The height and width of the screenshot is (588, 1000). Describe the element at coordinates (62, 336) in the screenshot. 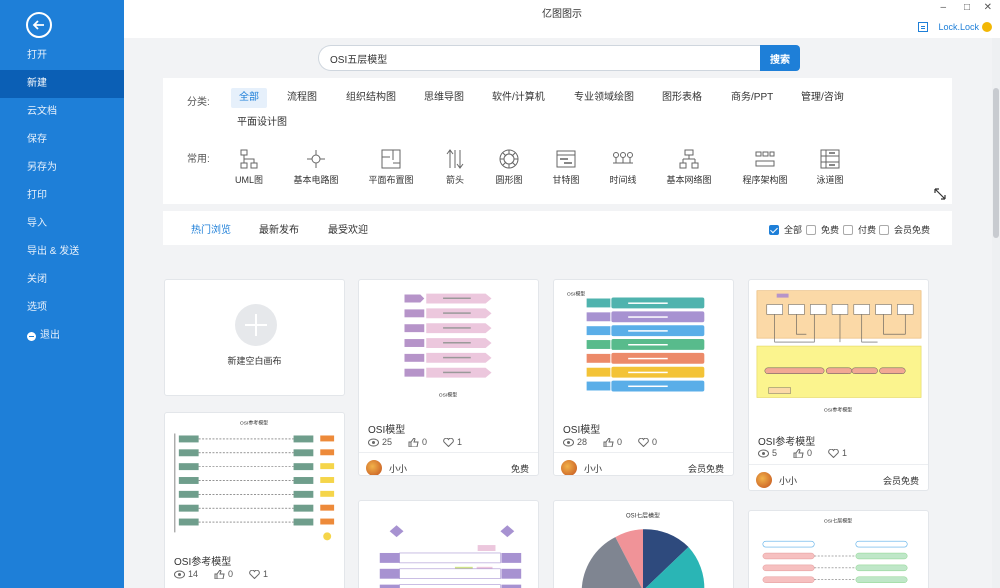

I see `sidebar-item-exit: 退出` at that location.